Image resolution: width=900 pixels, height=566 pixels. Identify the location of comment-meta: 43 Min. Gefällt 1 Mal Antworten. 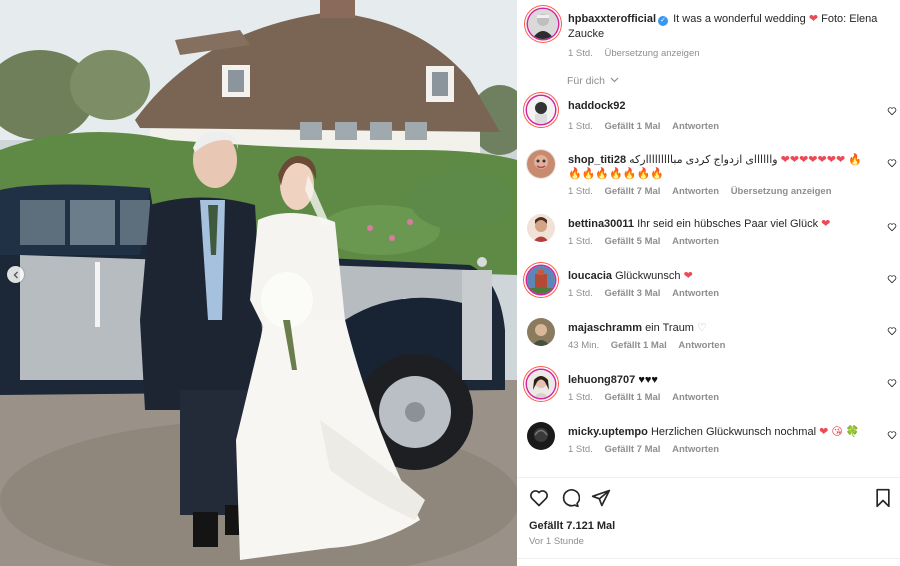
(651, 345).